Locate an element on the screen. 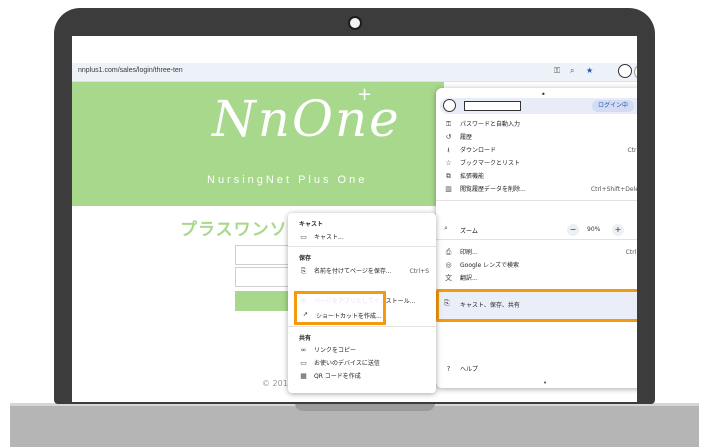 Image resolution: width=709 pixels, height=447 pixels. zoom-out-button: − is located at coordinates (573, 230).